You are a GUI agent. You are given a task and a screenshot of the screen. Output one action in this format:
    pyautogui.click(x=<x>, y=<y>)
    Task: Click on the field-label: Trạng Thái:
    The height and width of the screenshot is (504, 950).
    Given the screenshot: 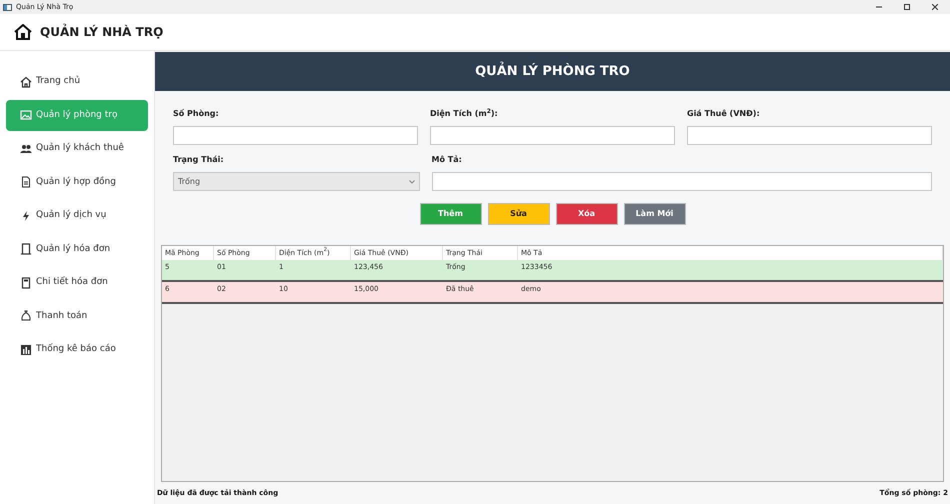 What is the action you would take?
    pyautogui.click(x=199, y=160)
    